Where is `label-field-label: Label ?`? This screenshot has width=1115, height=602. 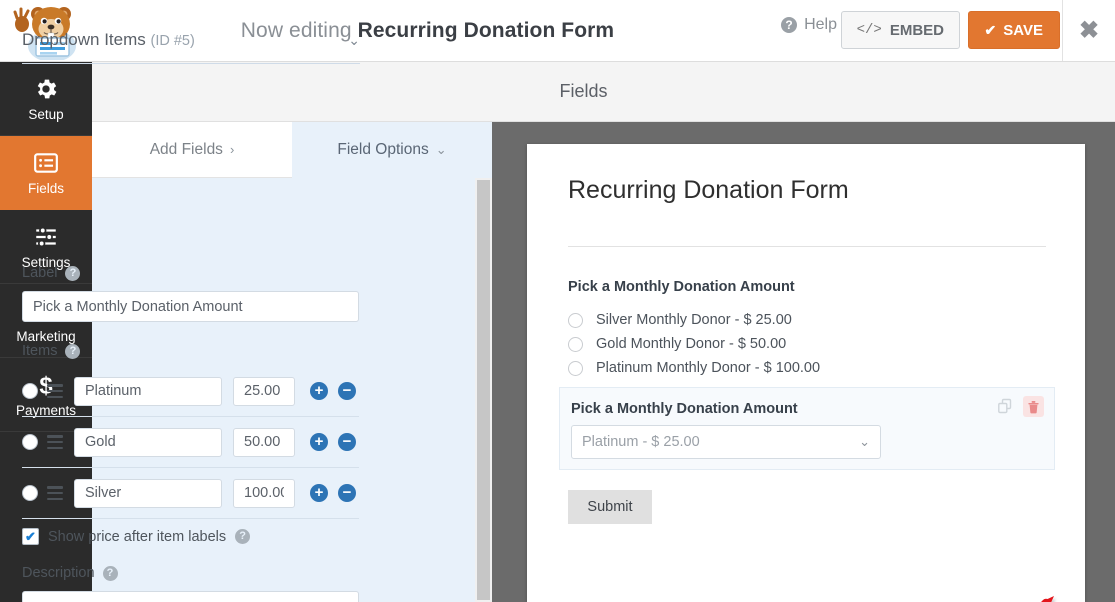 label-field-label: Label ? is located at coordinates (51, 273).